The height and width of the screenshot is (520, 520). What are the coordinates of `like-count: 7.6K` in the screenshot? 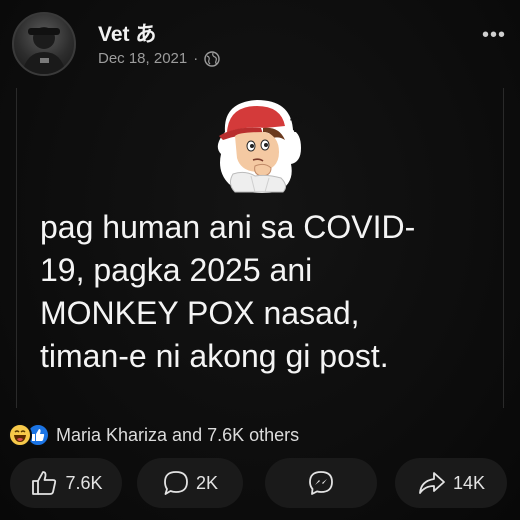 It's located at (84, 482).